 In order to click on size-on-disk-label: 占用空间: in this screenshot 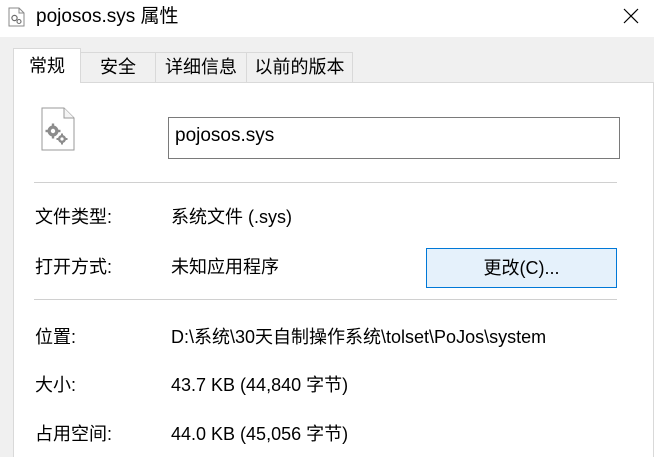, I will do `click(74, 434)`.